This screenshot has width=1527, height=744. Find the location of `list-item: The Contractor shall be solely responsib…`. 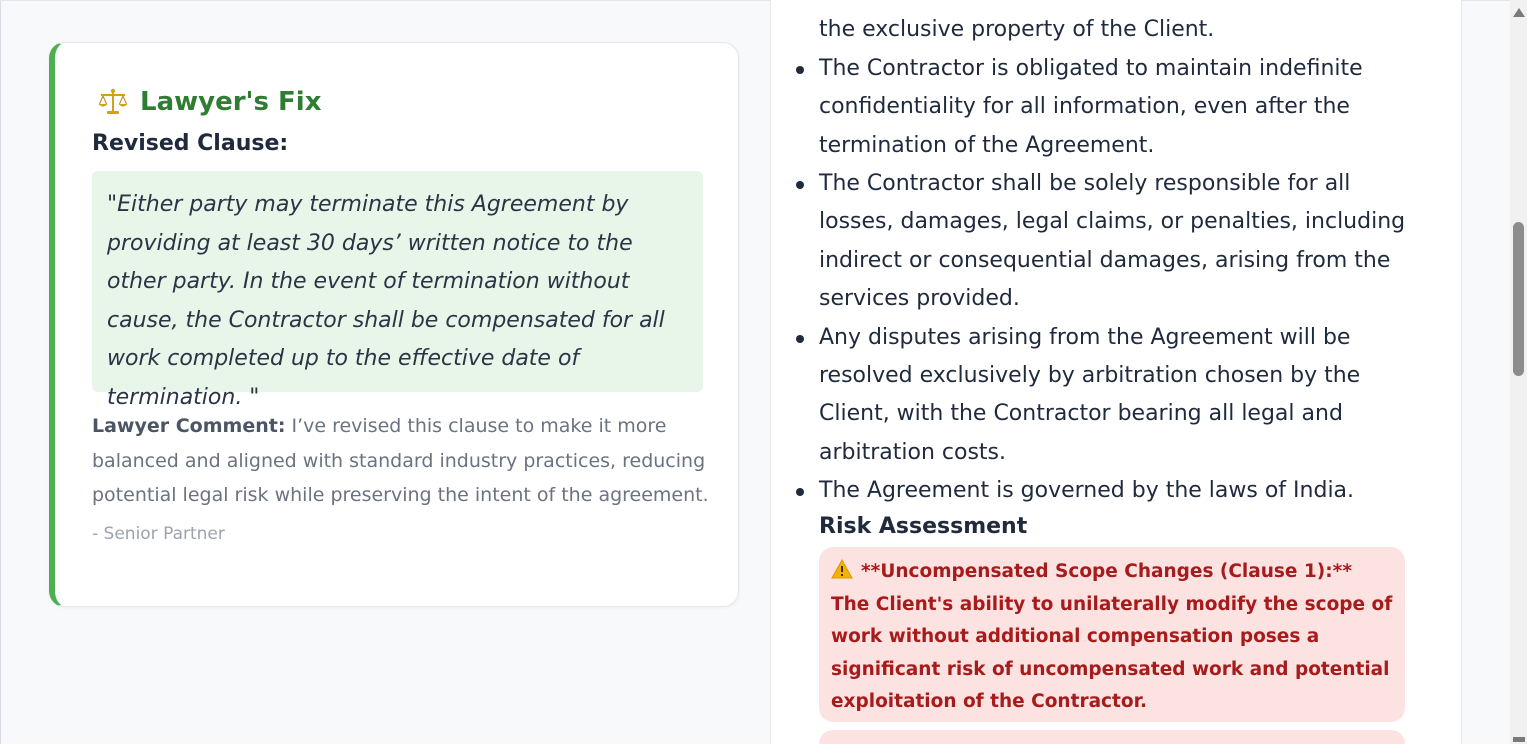

list-item: The Contractor shall be solely responsib… is located at coordinates (1107, 242).